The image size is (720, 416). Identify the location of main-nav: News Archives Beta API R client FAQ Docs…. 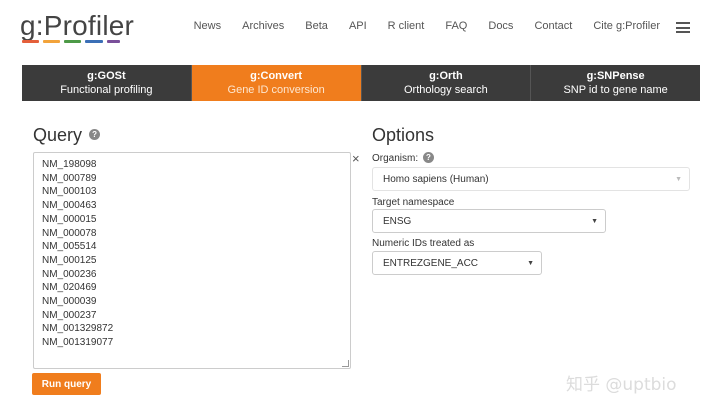
(427, 26).